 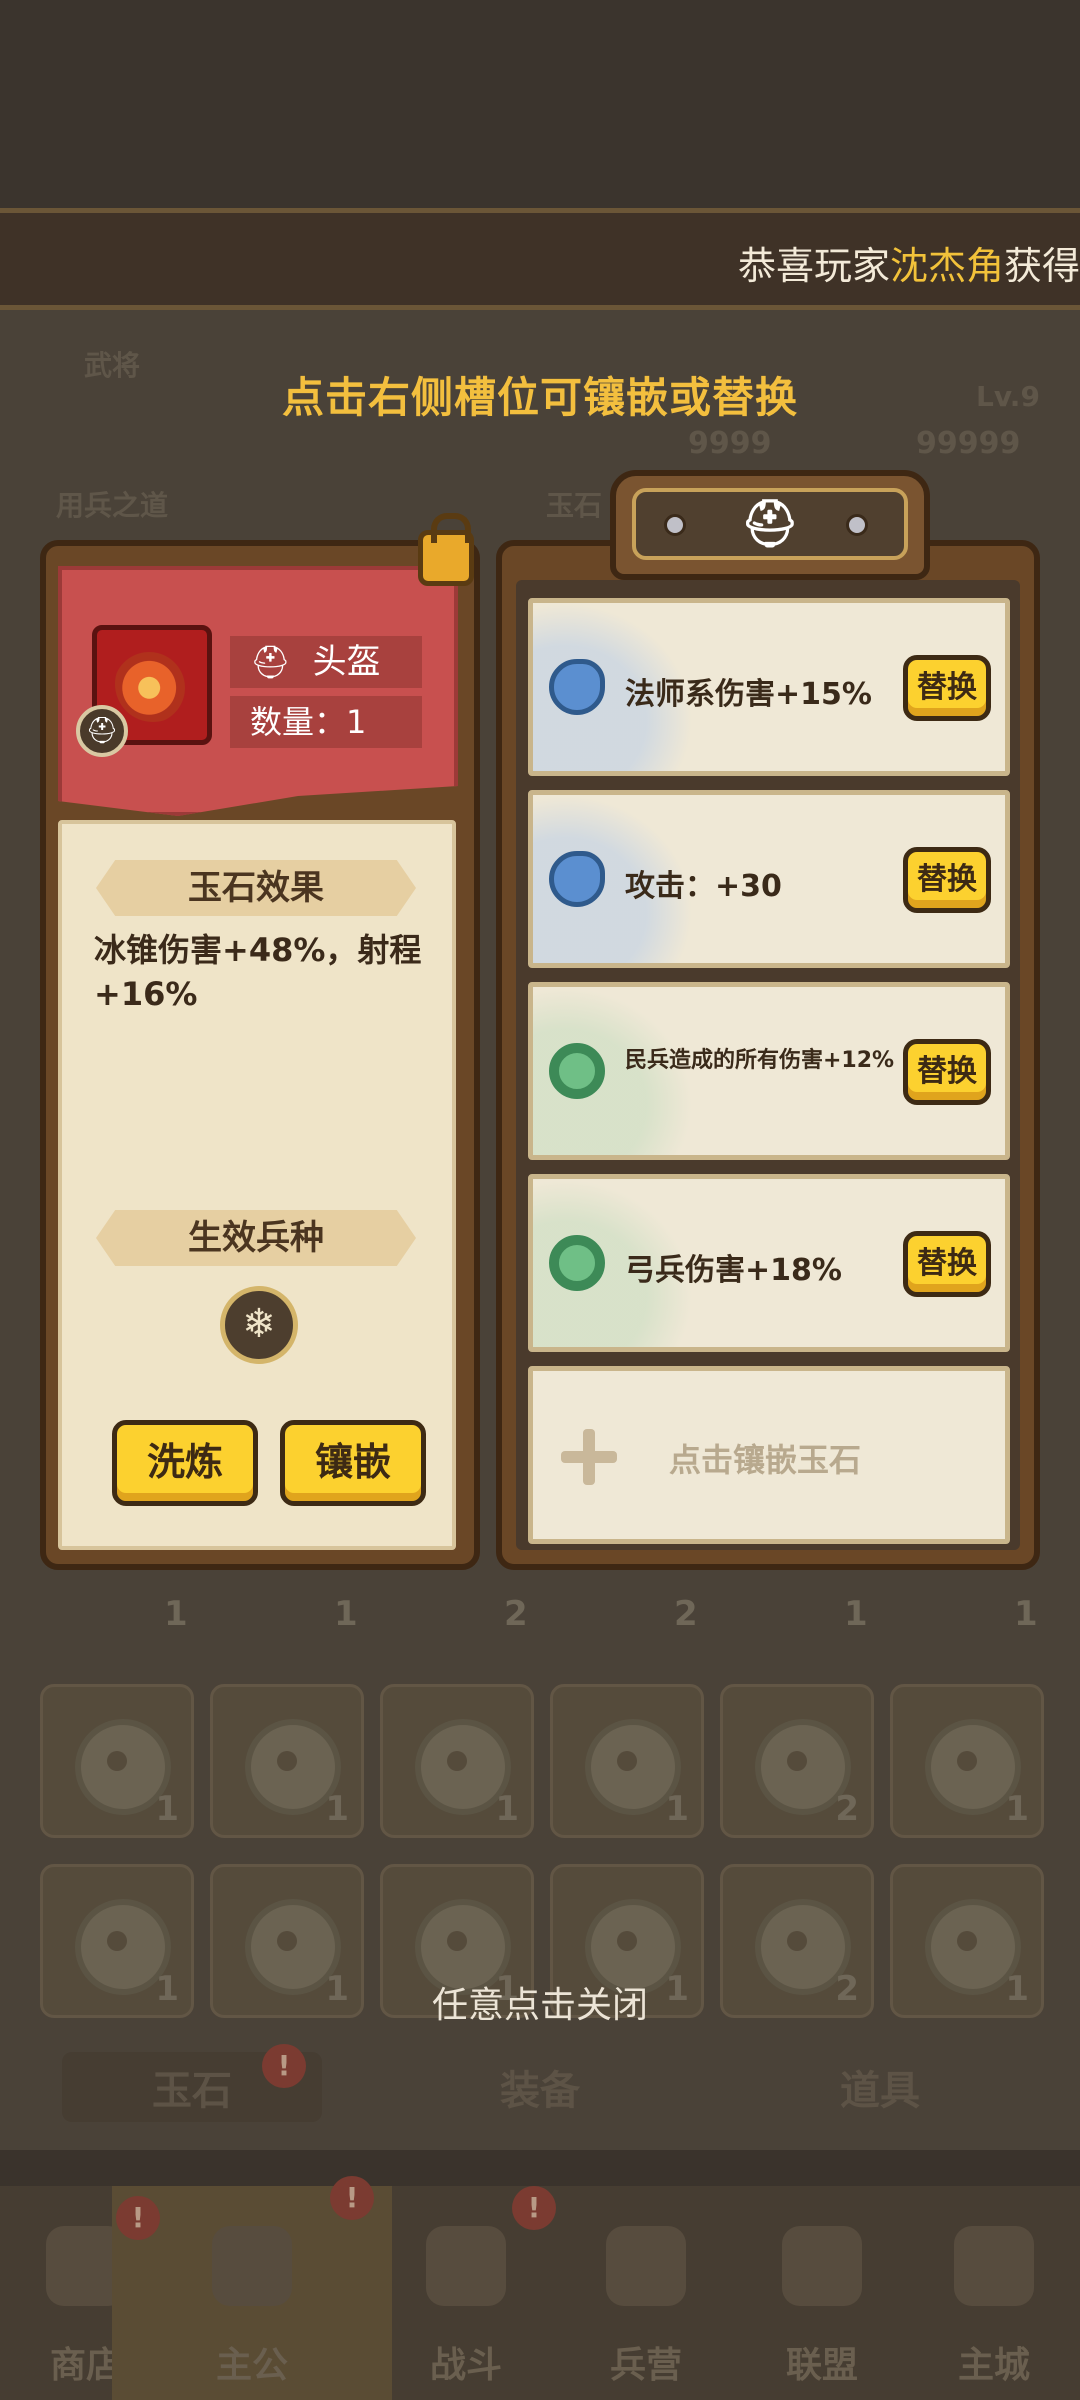 I want to click on inlay-button: 镶嵌, so click(x=353, y=1463).